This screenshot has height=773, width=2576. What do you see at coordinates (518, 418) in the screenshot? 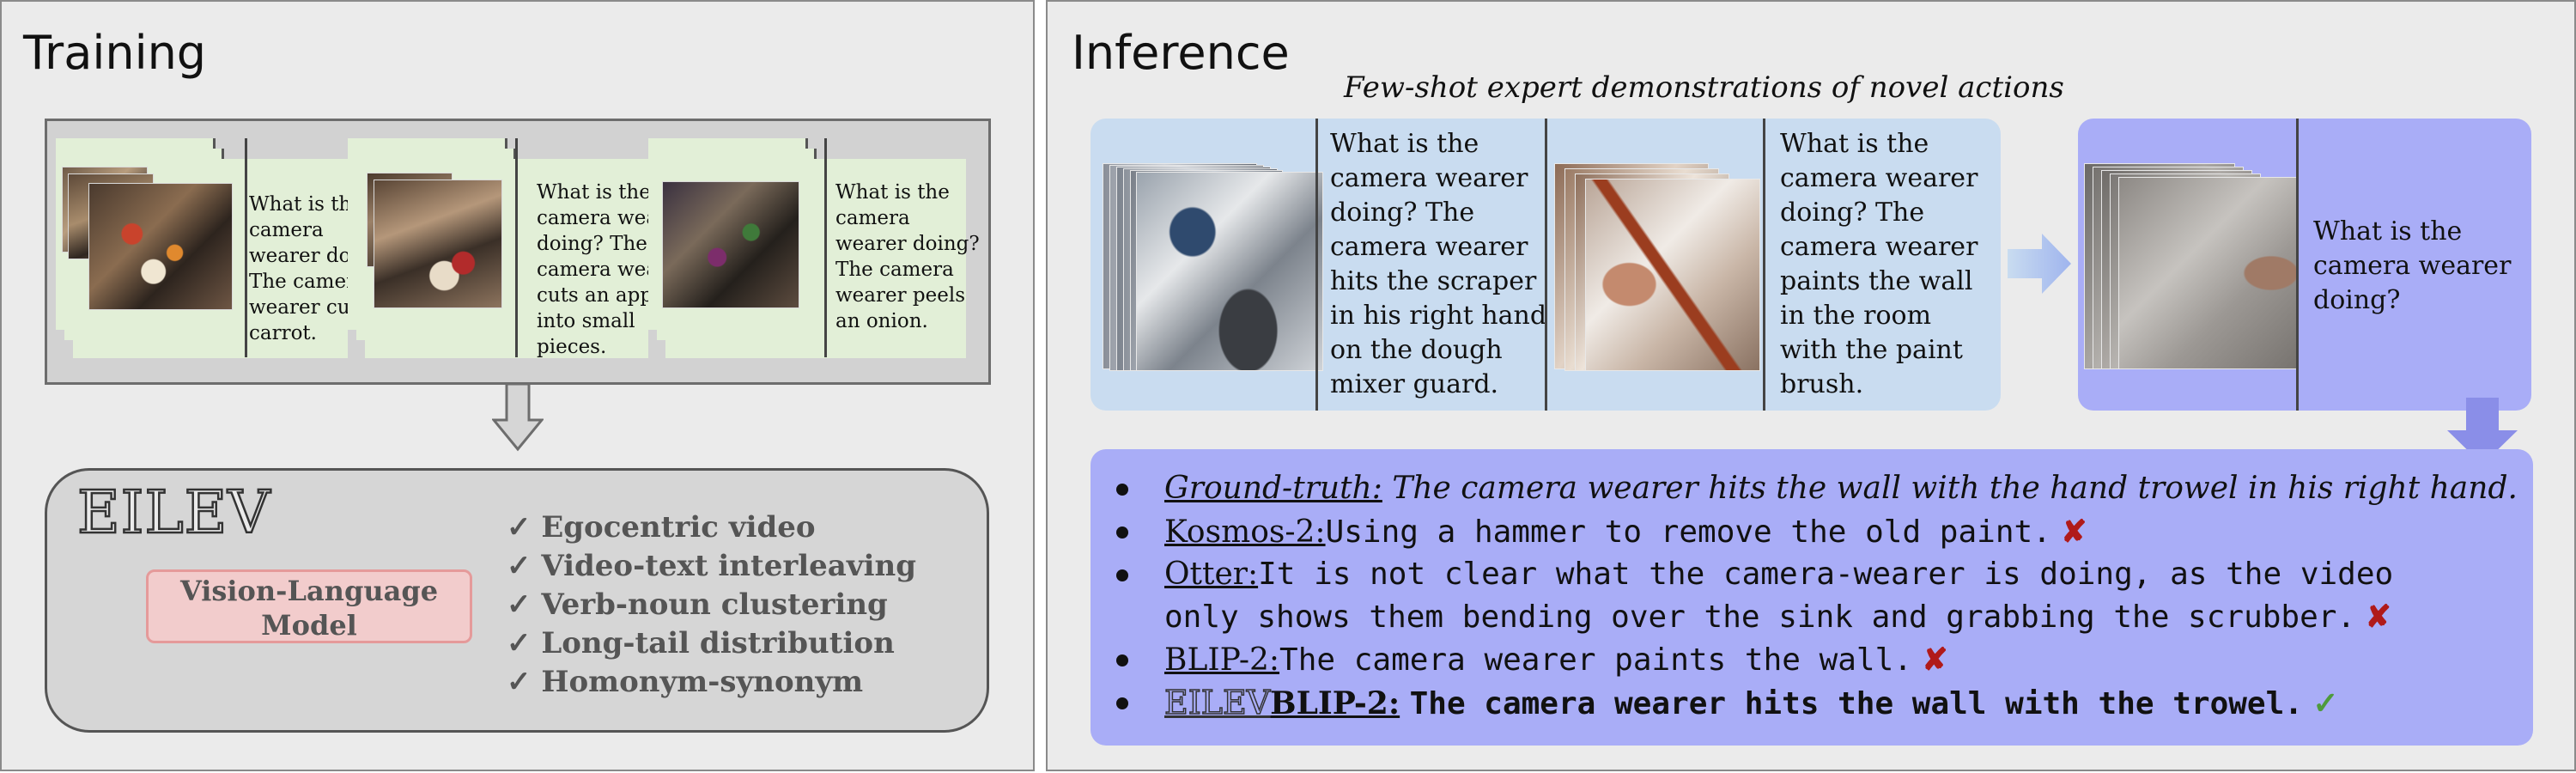
I see `down-arrow-icon` at bounding box center [518, 418].